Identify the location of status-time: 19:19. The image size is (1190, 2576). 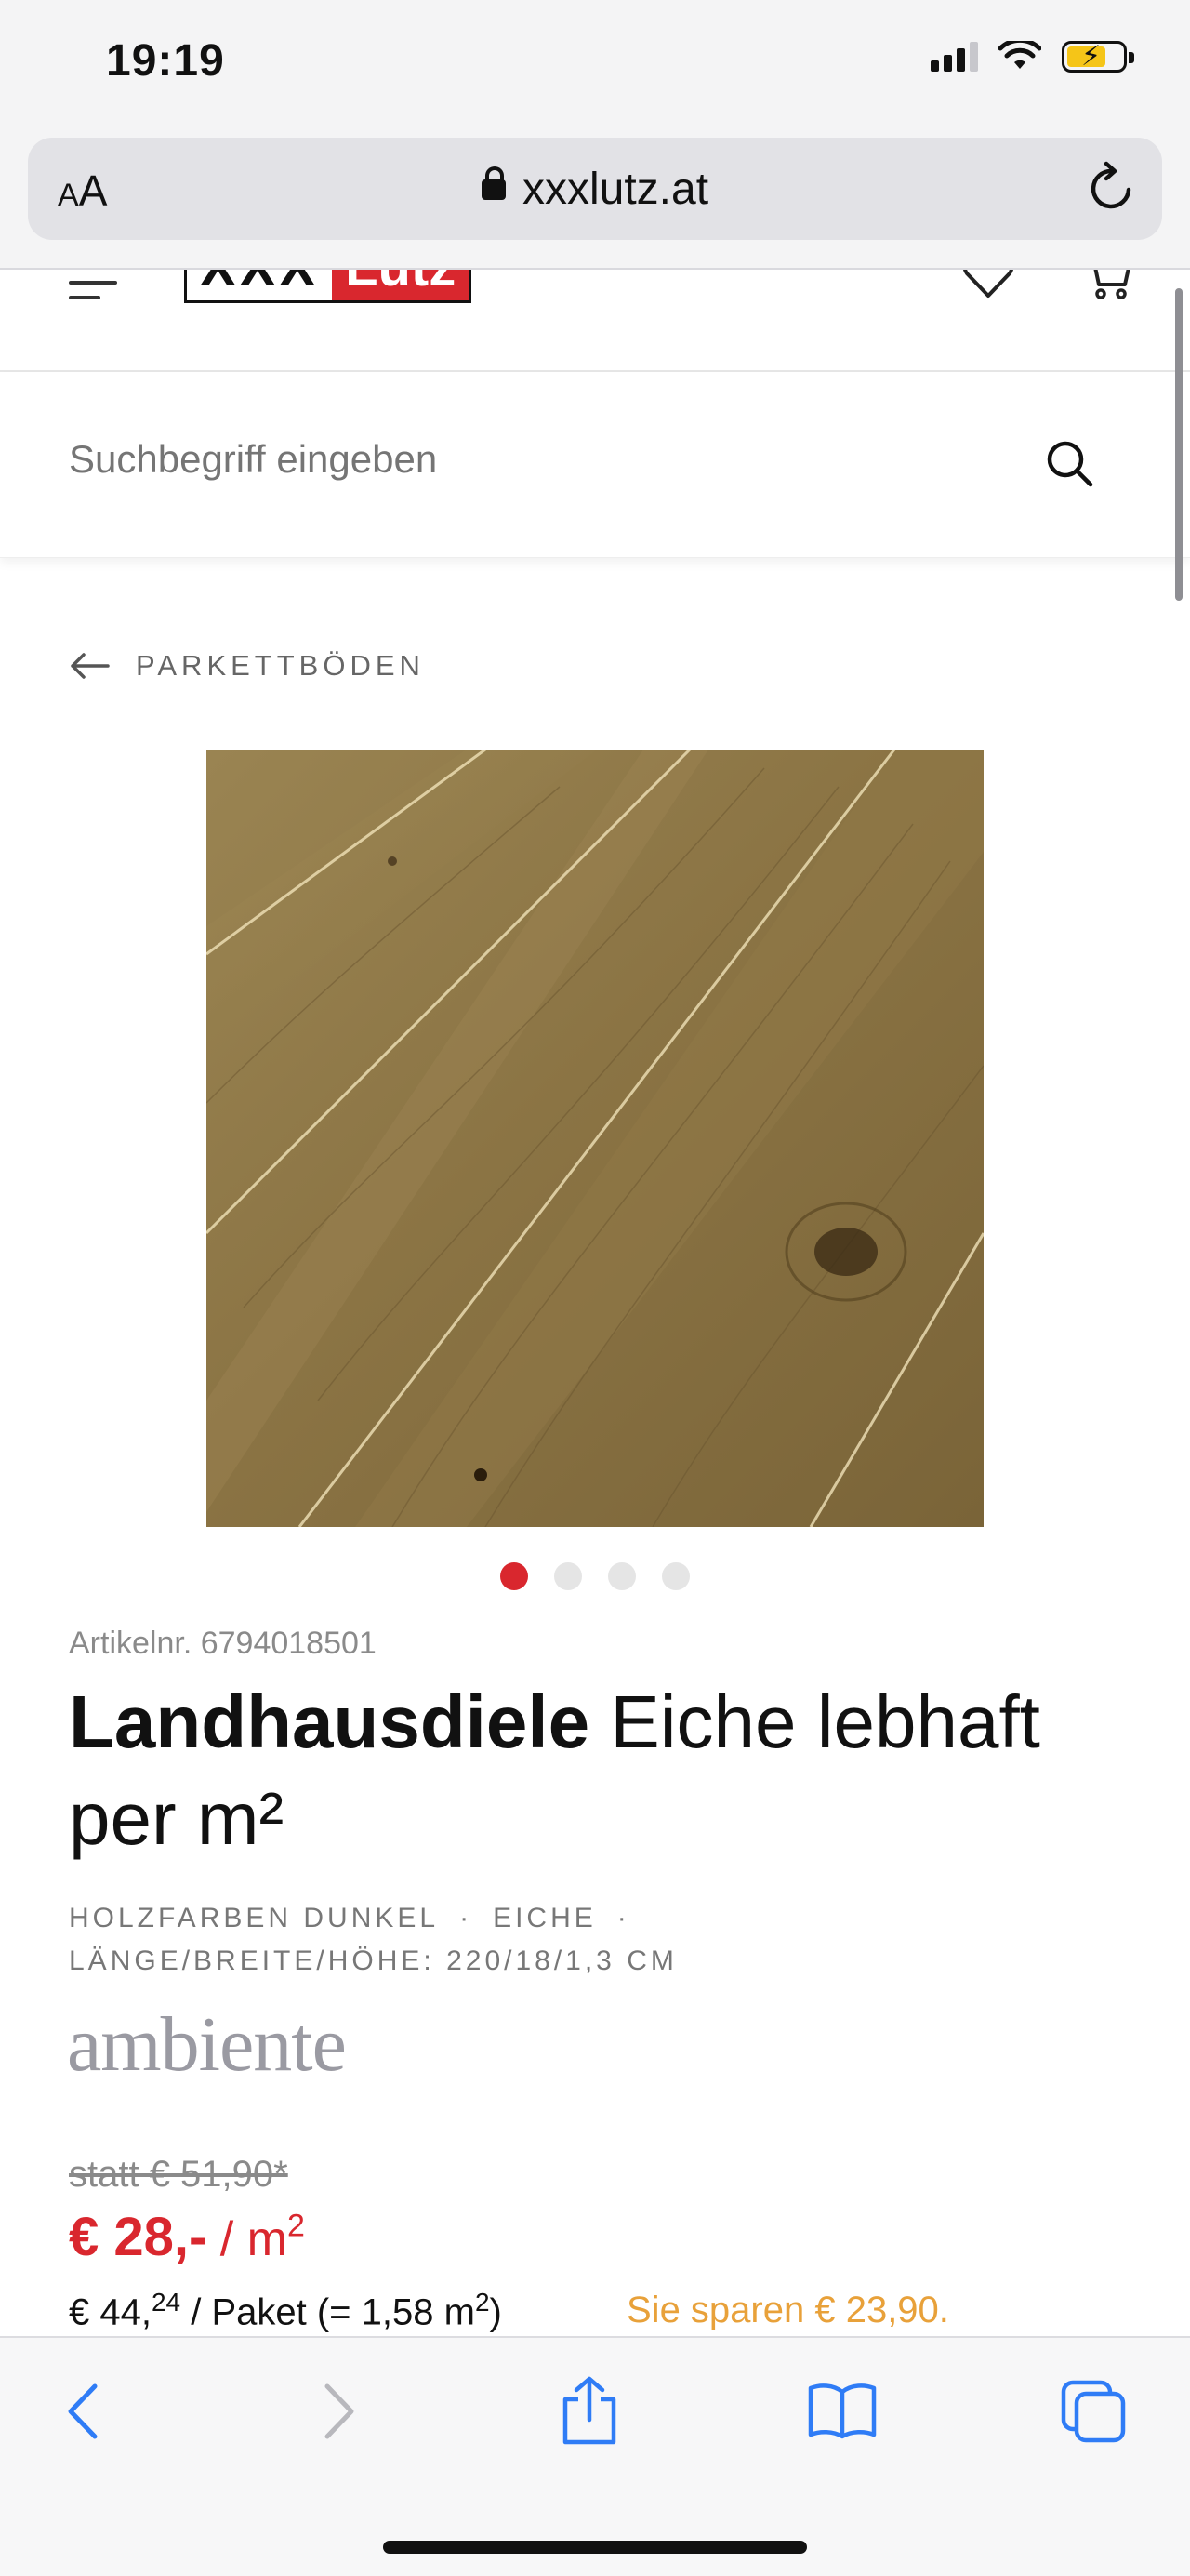
(165, 61).